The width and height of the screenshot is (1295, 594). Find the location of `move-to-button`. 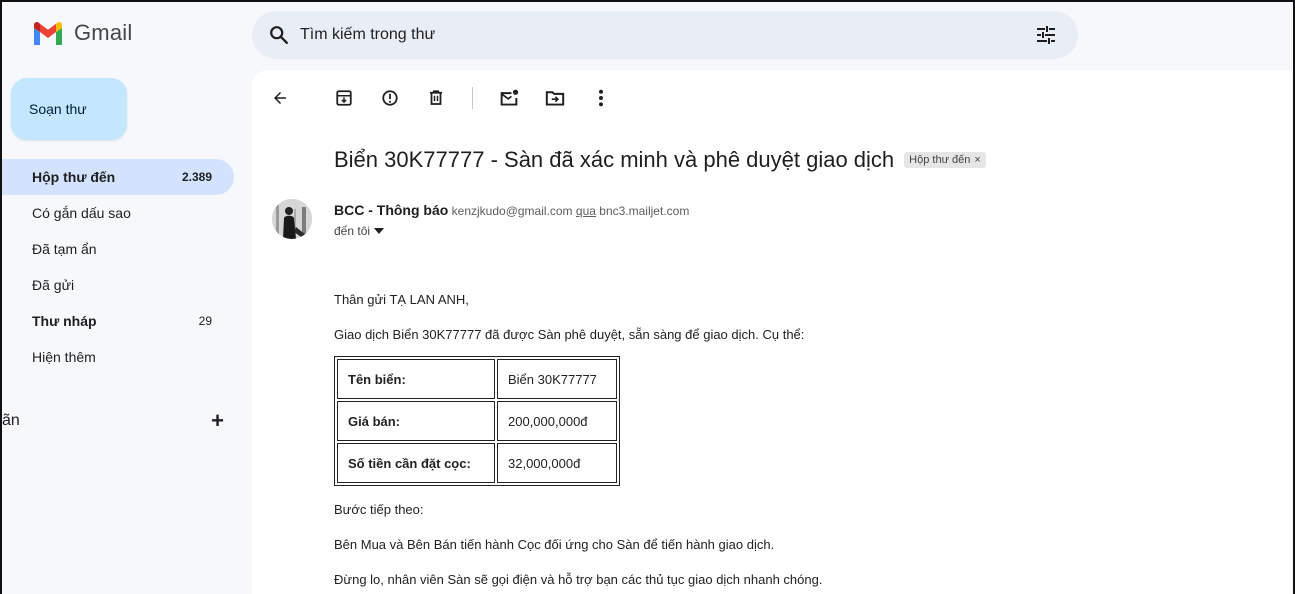

move-to-button is located at coordinates (555, 98).